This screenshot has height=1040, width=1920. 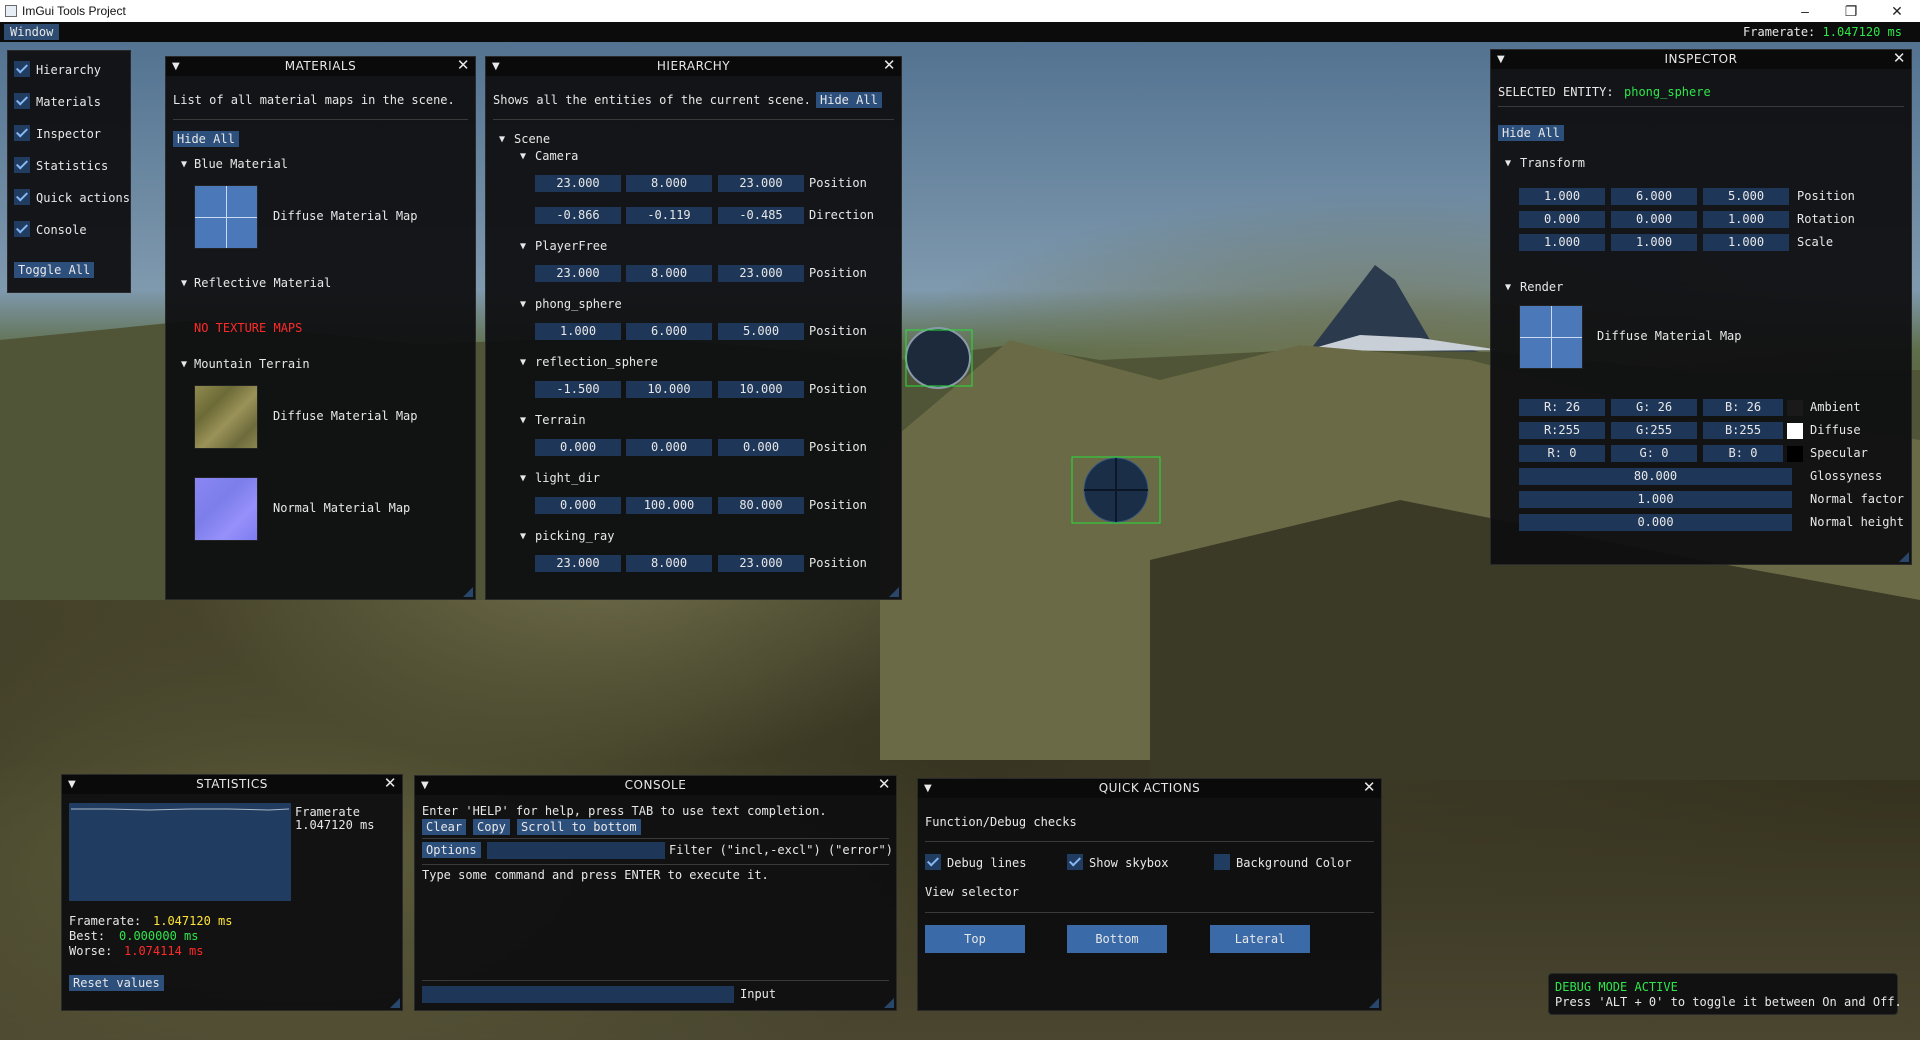 What do you see at coordinates (669, 183) in the screenshot?
I see `camera-pos-y: 8.000` at bounding box center [669, 183].